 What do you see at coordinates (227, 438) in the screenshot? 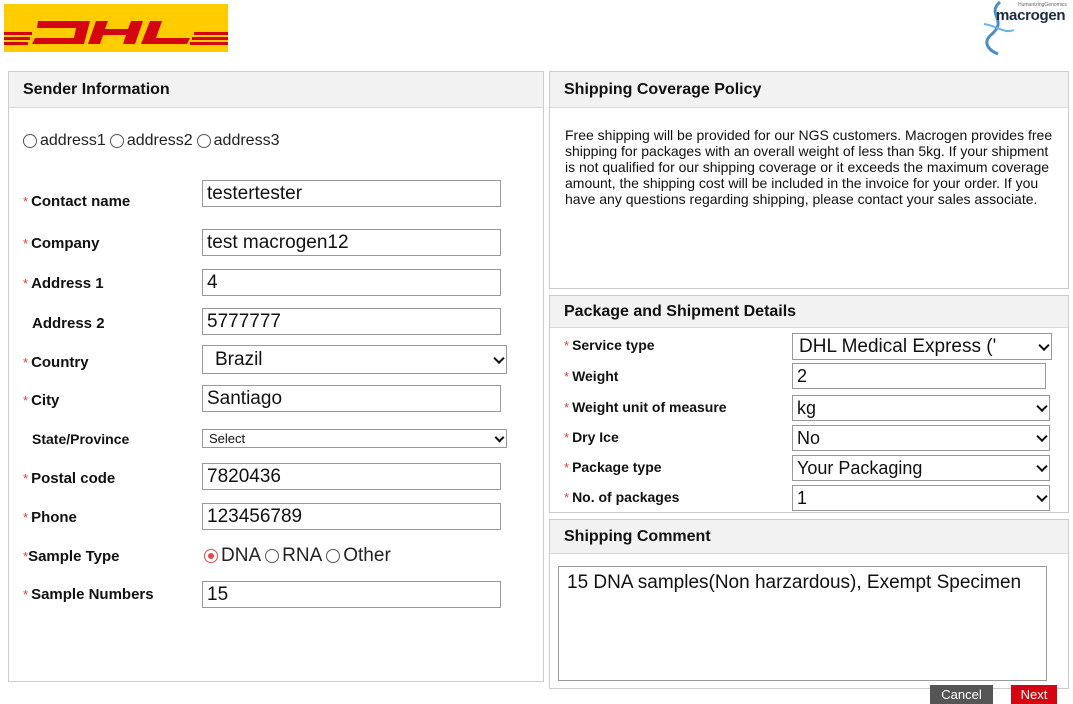
I see `state-value: Select` at bounding box center [227, 438].